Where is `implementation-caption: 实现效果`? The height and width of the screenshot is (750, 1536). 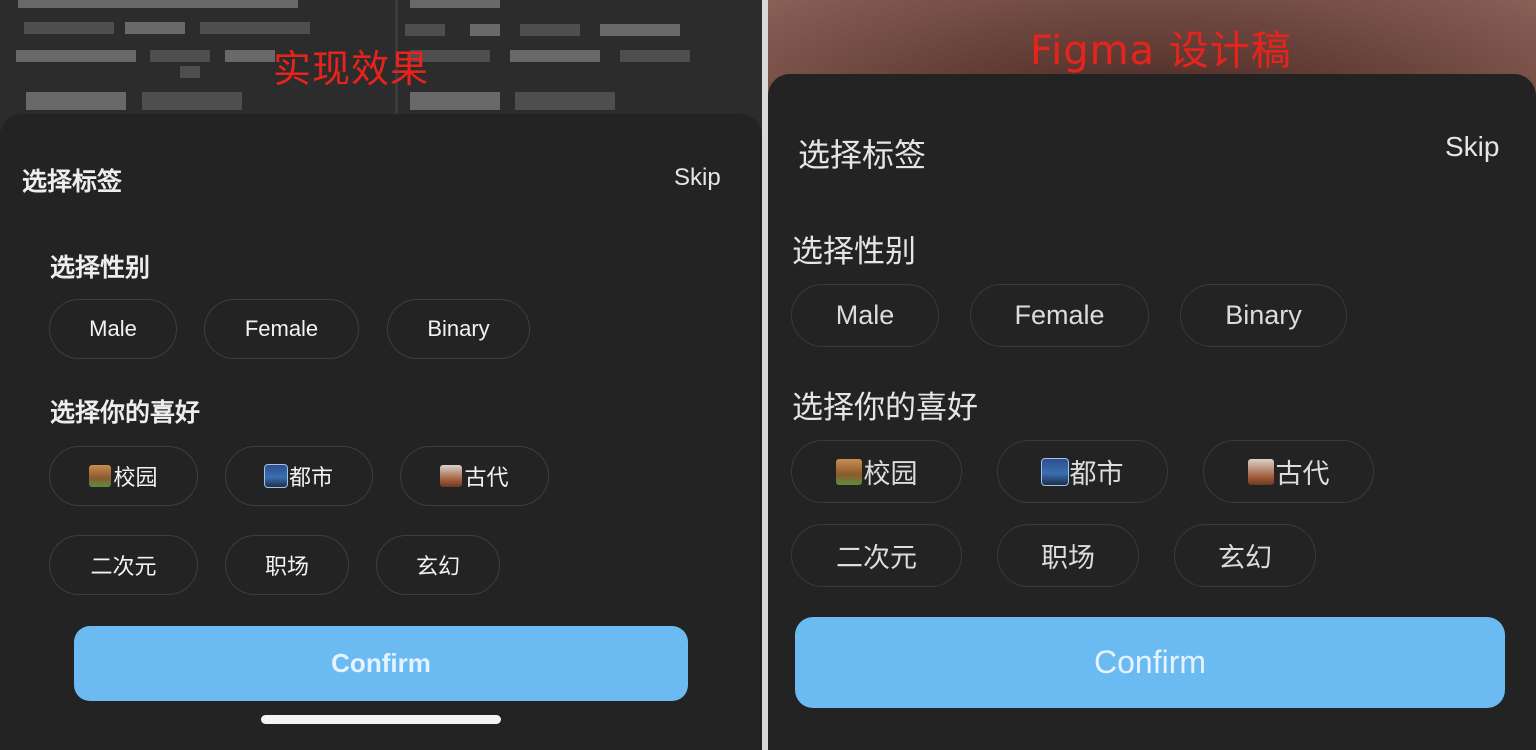 implementation-caption: 实现效果 is located at coordinates (351, 69).